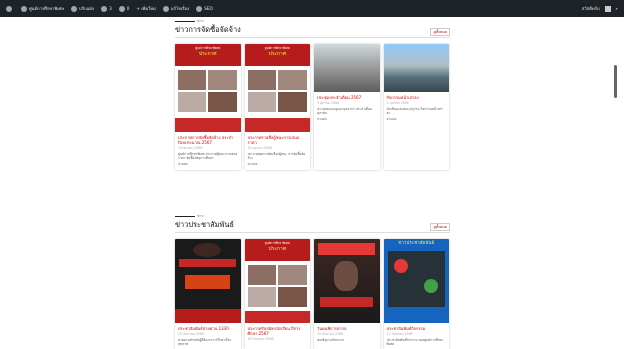 This screenshot has width=624, height=349. What do you see at coordinates (24, 8) in the screenshot?
I see `home-icon` at bounding box center [24, 8].